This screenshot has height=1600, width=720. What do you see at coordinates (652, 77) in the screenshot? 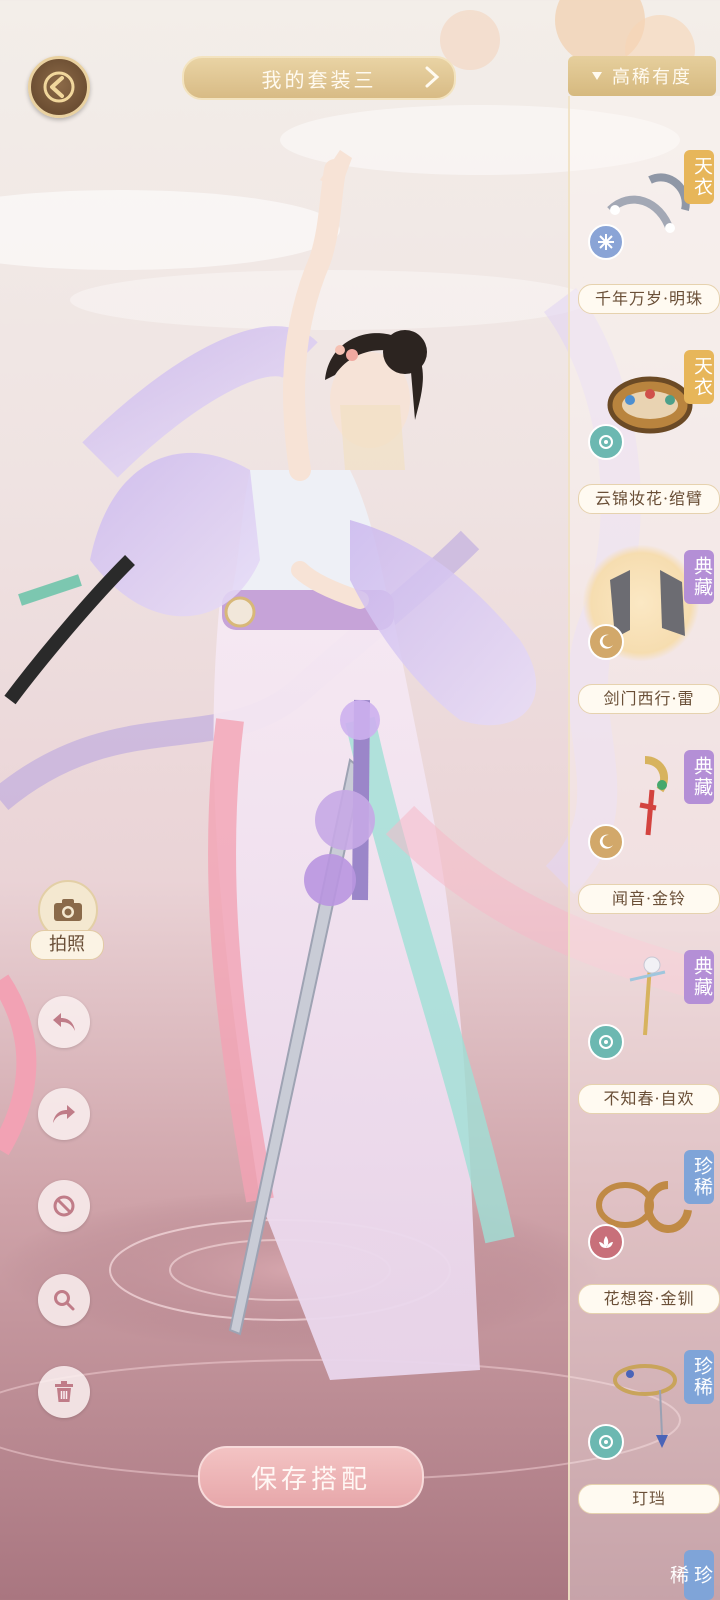
I see `sort-label: 高稀有度` at bounding box center [652, 77].